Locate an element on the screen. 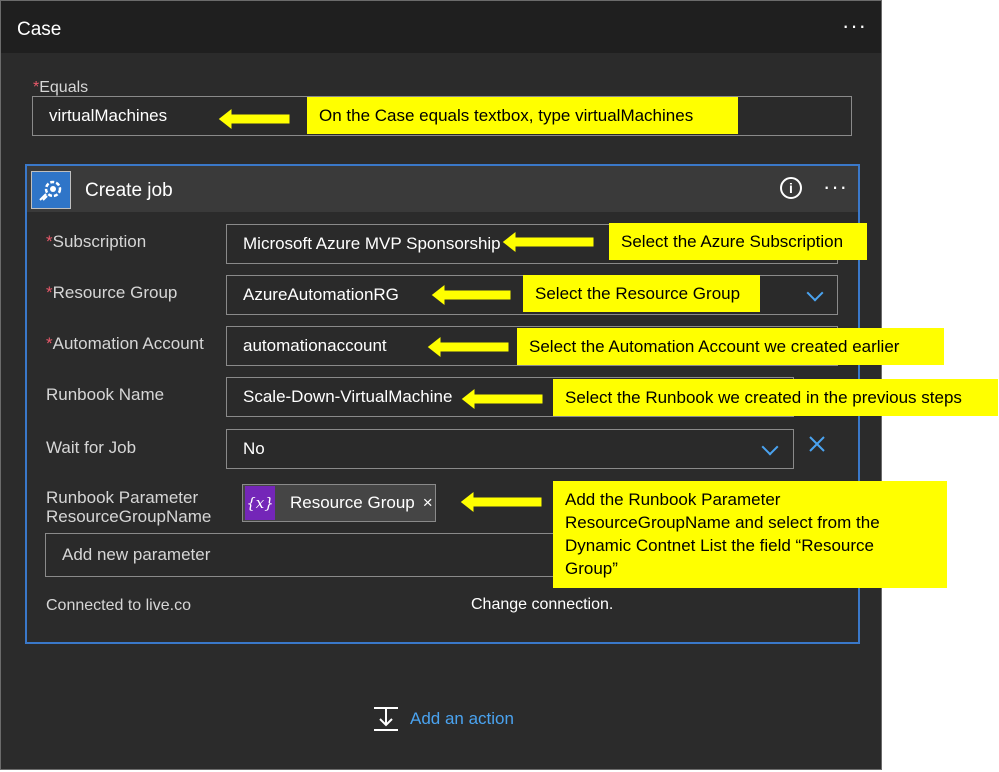 The image size is (999, 772). automation-account-label-wrap: *Automation Account is located at coordinates (125, 344).